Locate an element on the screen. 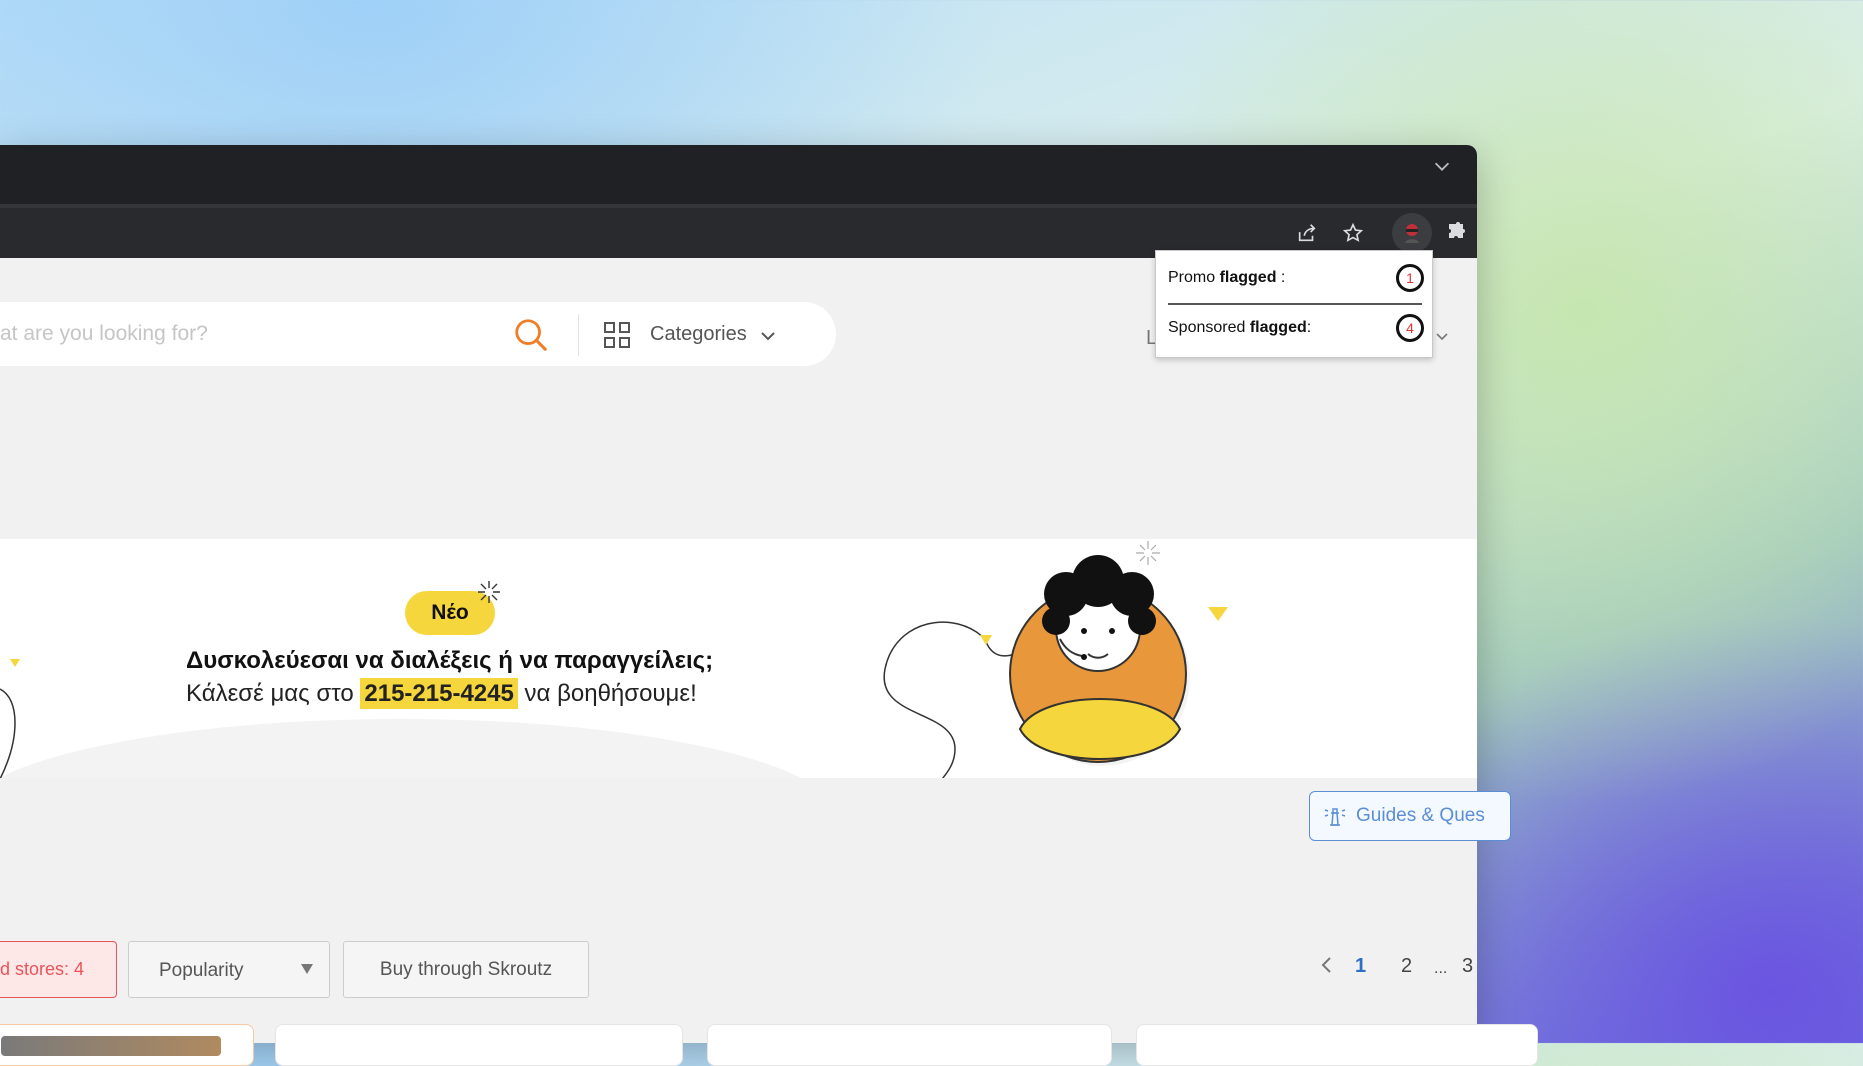 This screenshot has height=1066, width=1863. guides-label: Guides & Ques is located at coordinates (1420, 815).